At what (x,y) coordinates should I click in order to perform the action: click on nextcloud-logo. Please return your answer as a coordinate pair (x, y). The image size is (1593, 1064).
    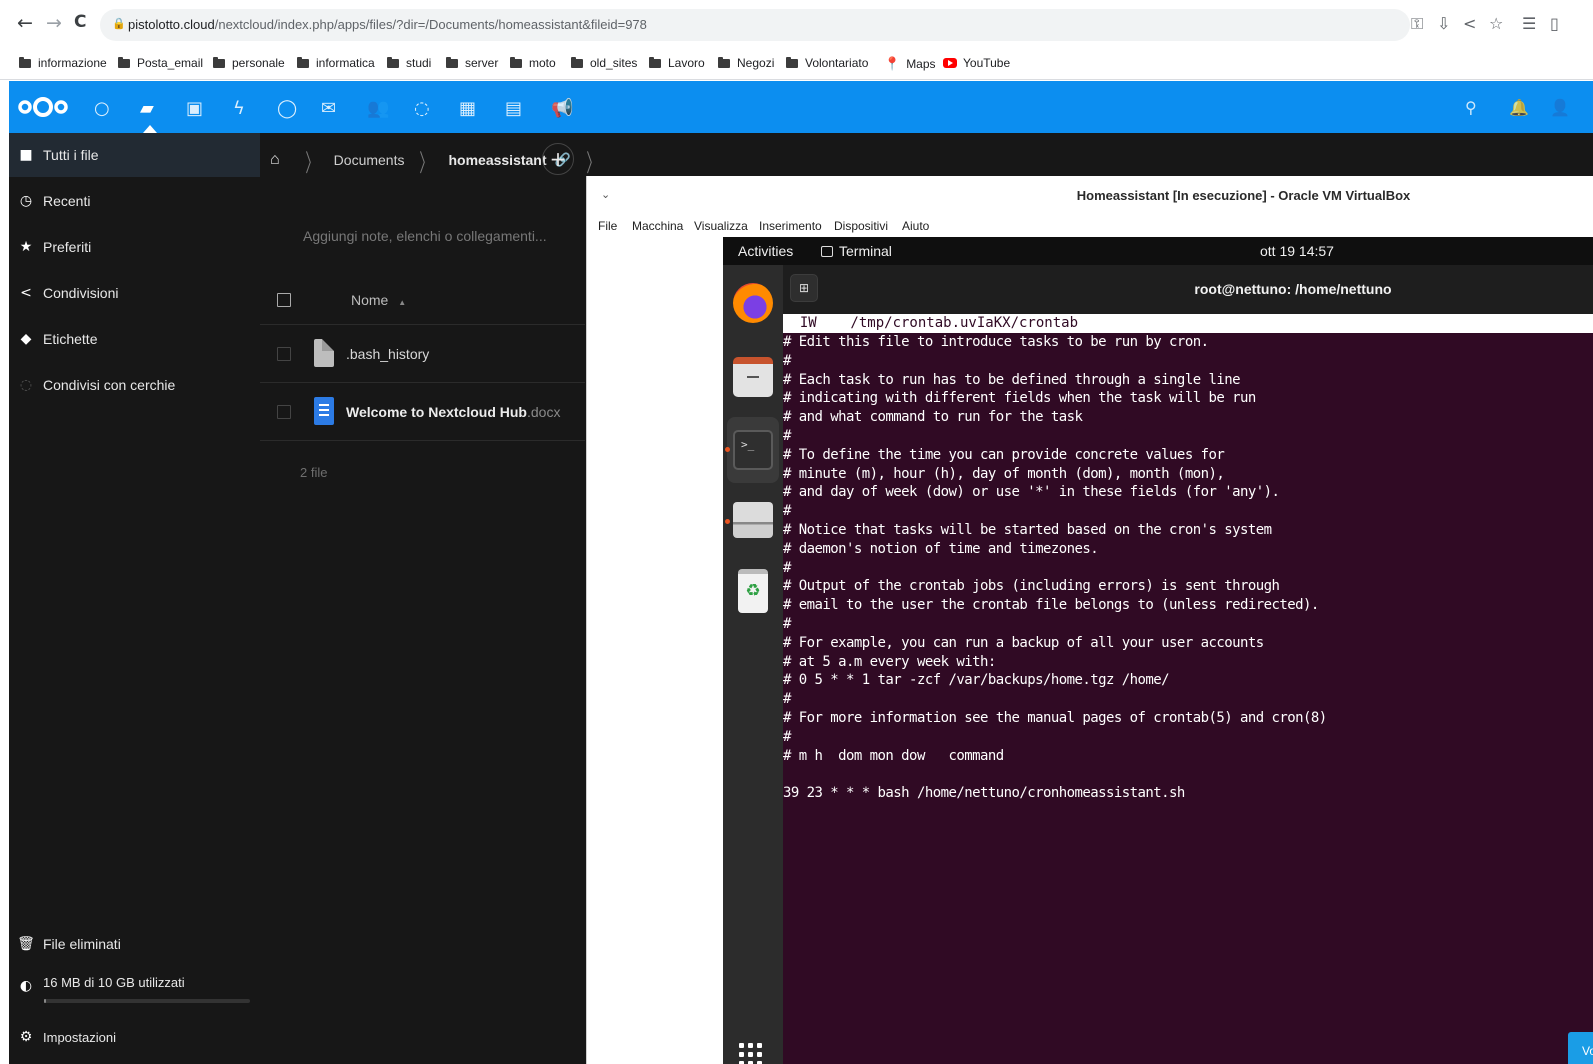
    Looking at the image, I should click on (43, 107).